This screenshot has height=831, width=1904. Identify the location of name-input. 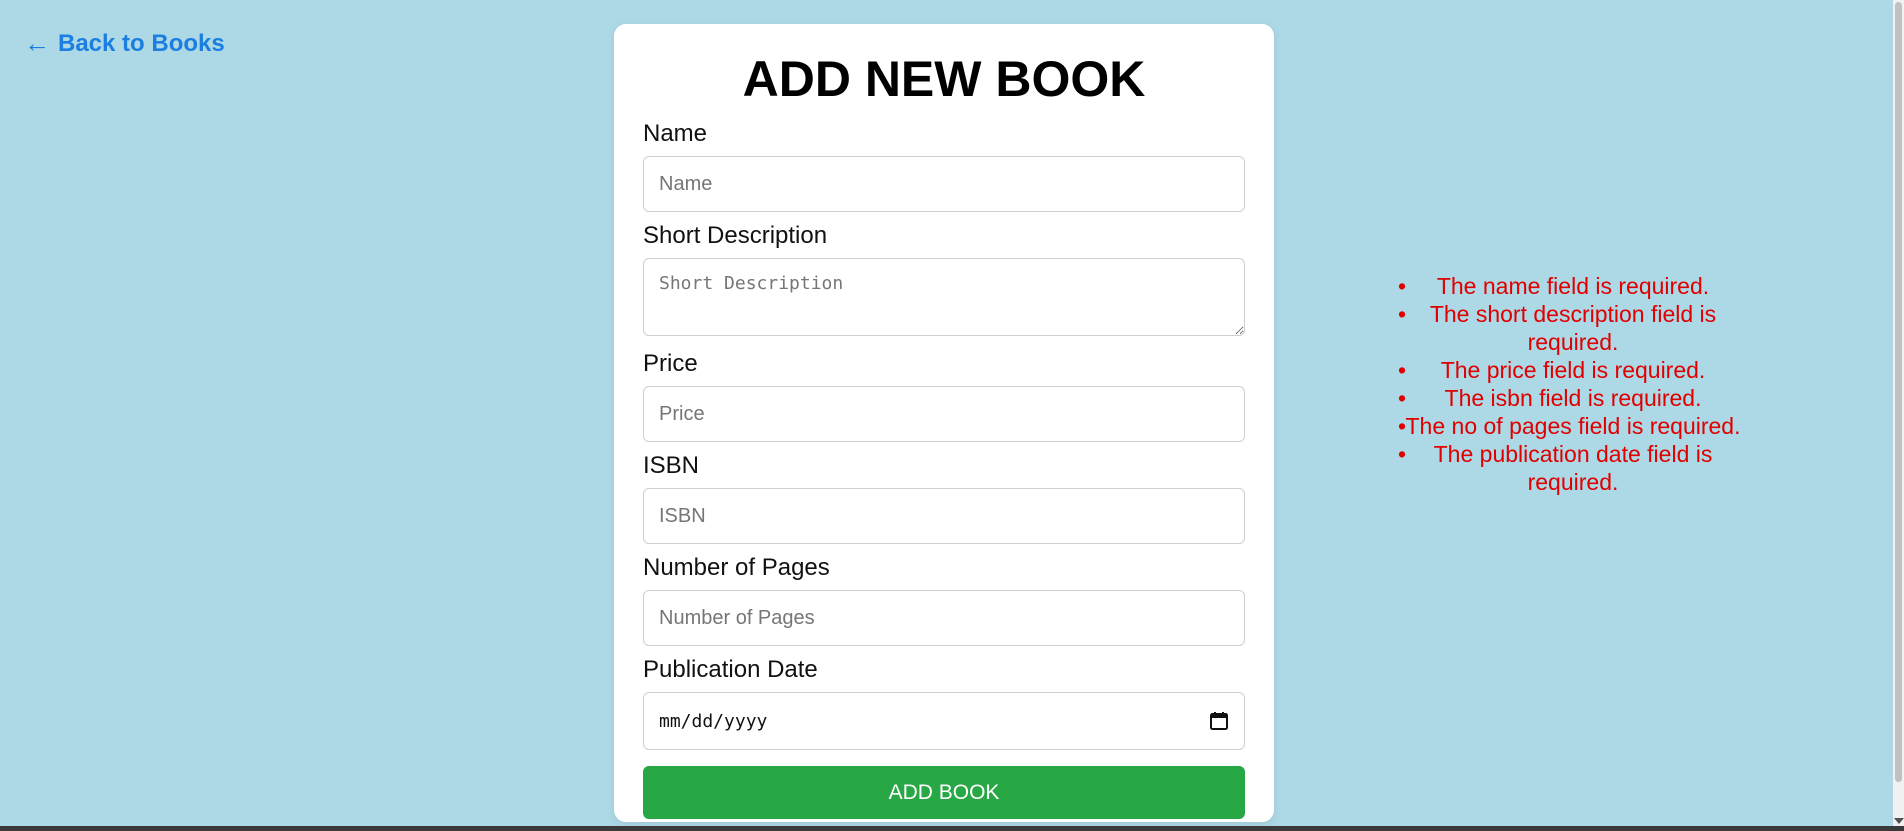
(944, 184).